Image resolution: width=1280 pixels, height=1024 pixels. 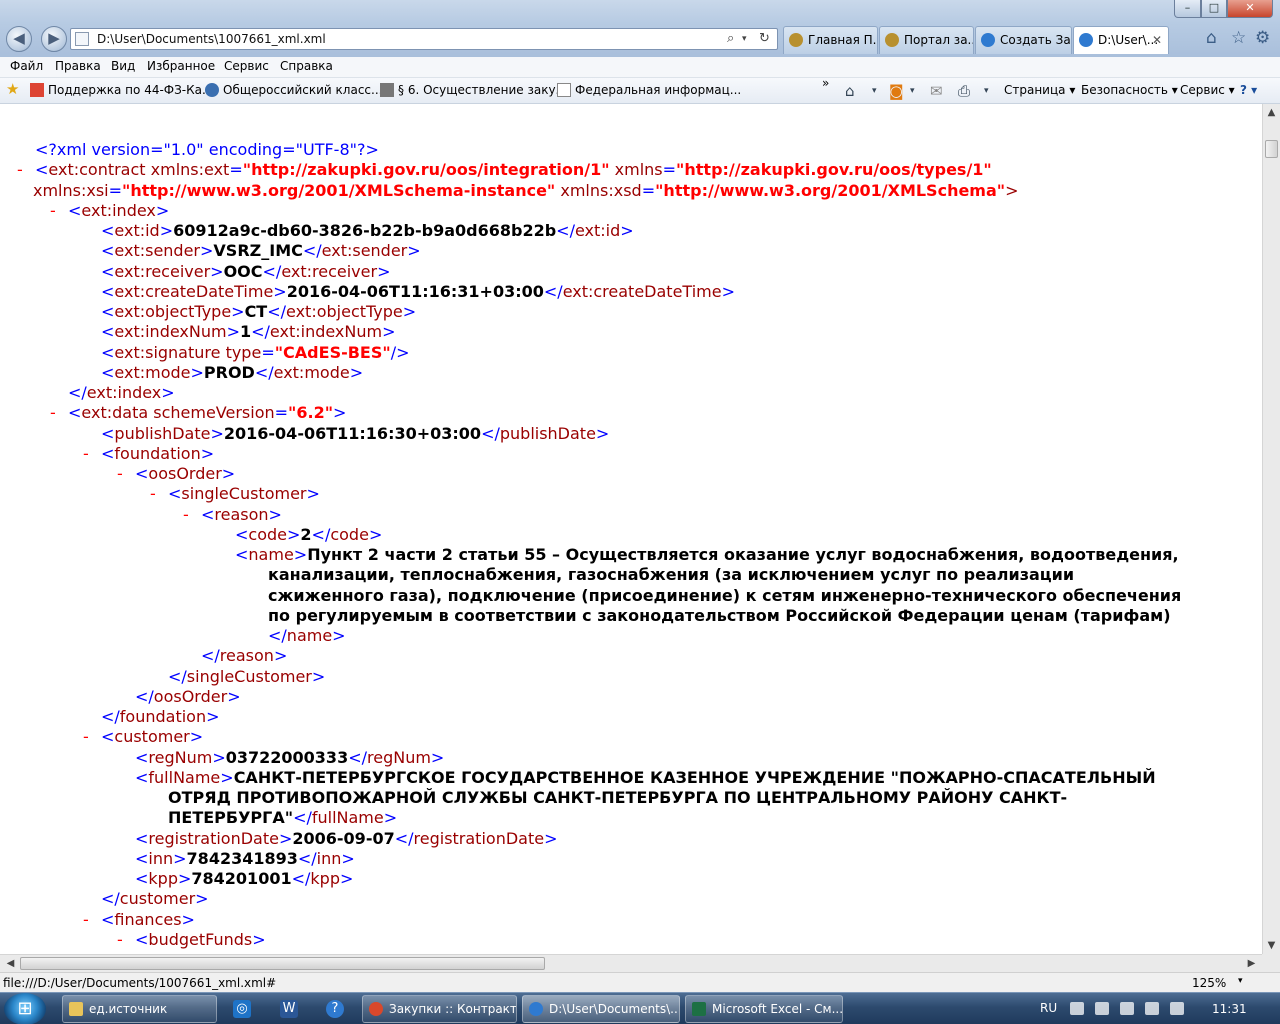 What do you see at coordinates (631, 474) in the screenshot?
I see `xml-node-collapsible: - <oosOrder>` at bounding box center [631, 474].